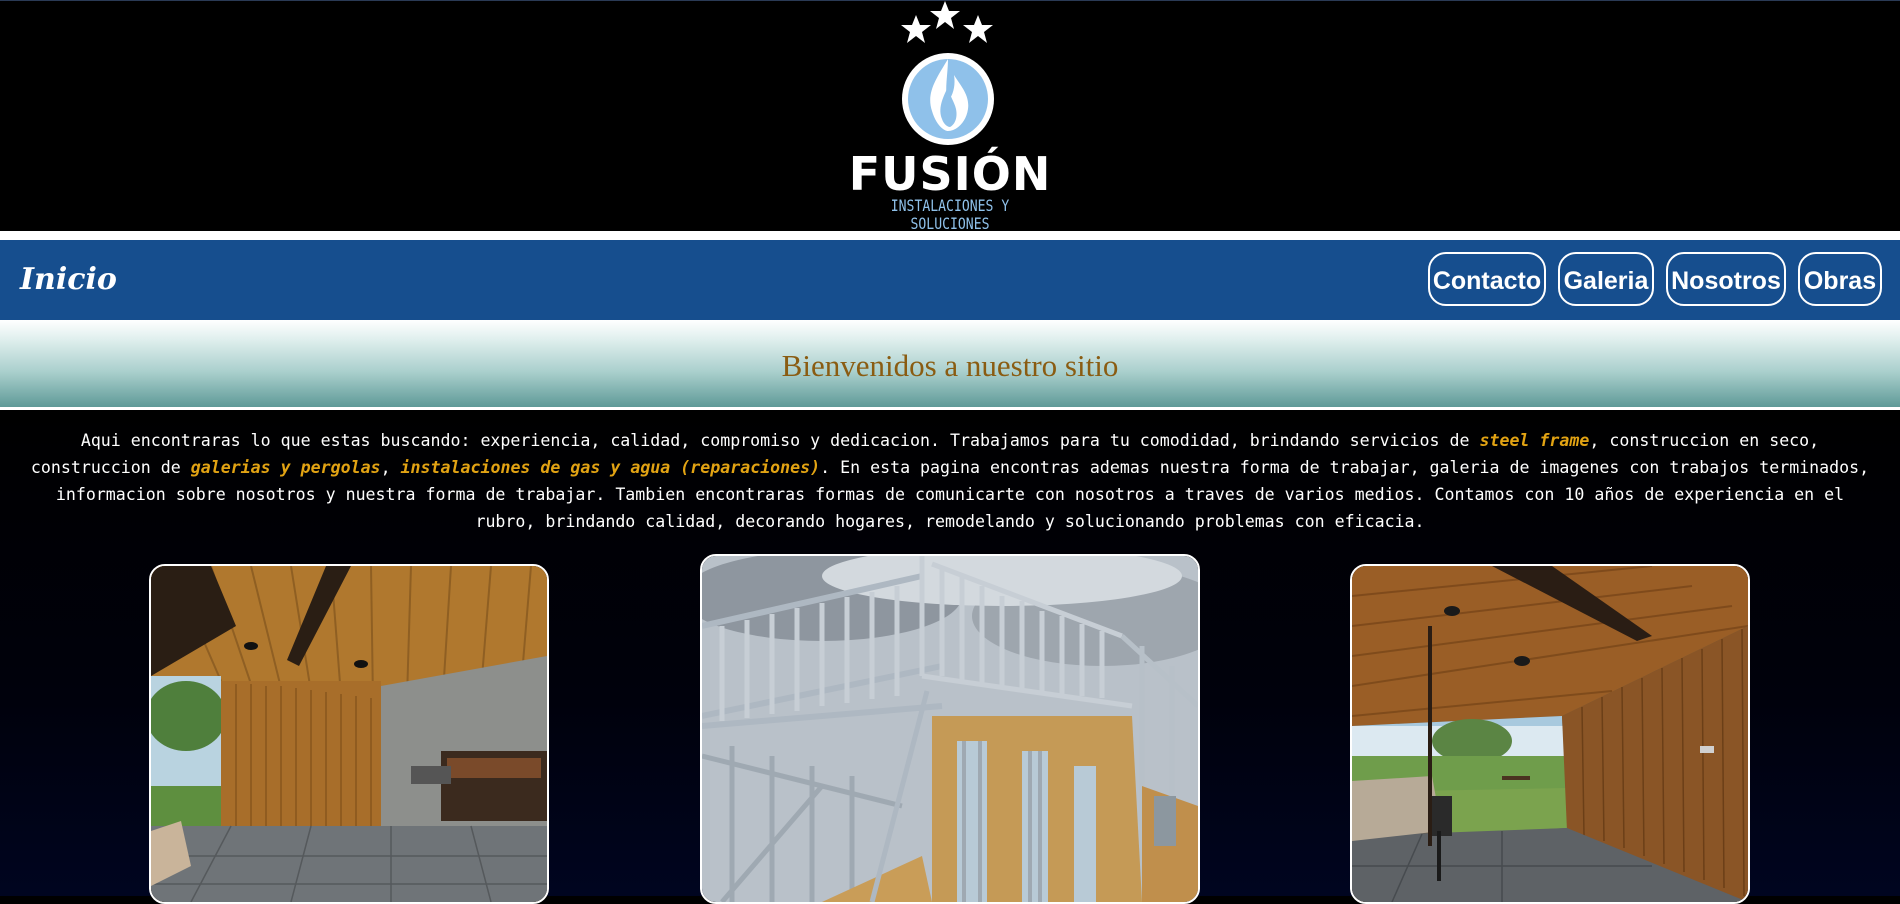 The width and height of the screenshot is (1900, 904). I want to click on gallery-photo-galeria-madera, so click(349, 734).